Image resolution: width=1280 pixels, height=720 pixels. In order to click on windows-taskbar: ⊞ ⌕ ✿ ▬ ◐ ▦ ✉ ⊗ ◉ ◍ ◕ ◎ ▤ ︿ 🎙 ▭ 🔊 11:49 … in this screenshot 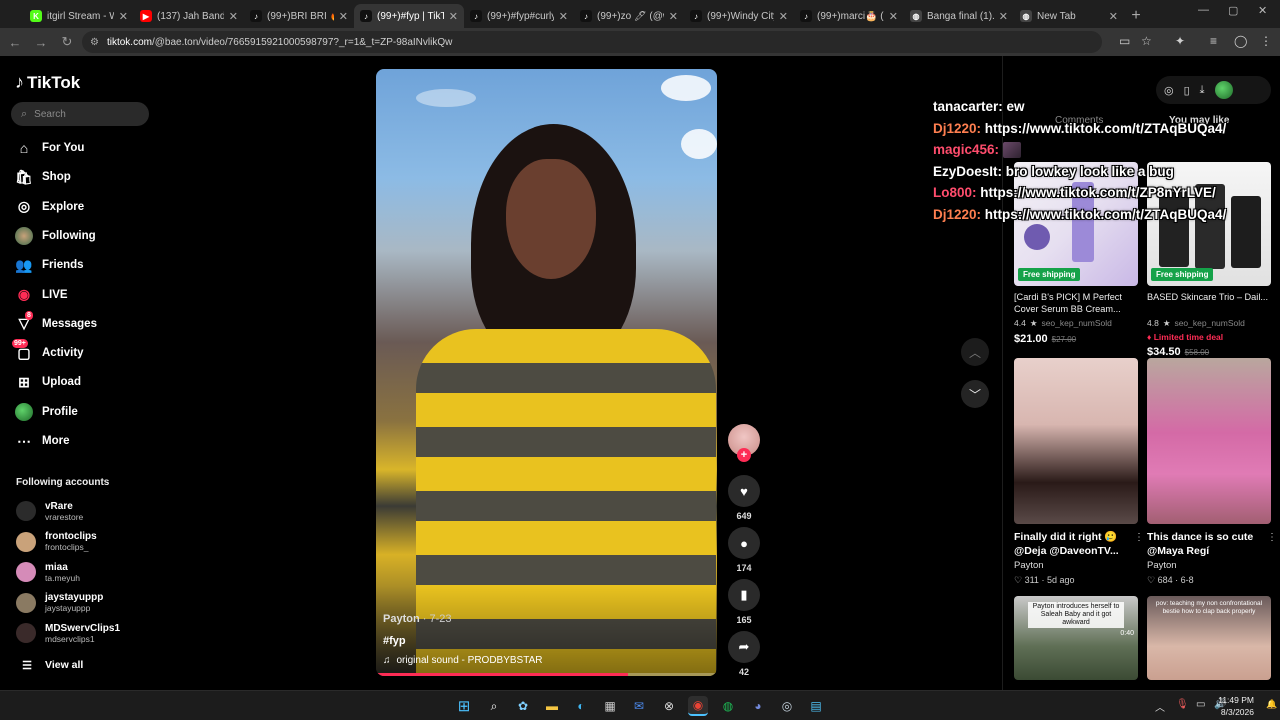, I will do `click(640, 705)`.